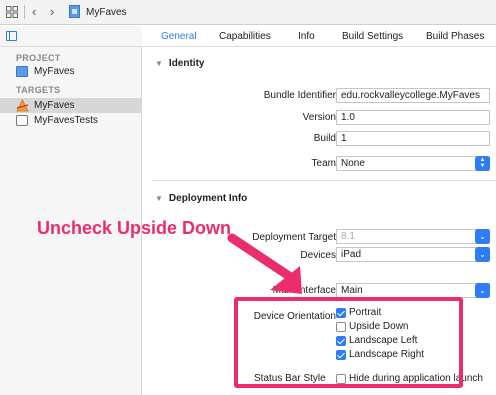 This screenshot has width=496, height=395. I want to click on back-chevron-icon: ‹, so click(34, 11).